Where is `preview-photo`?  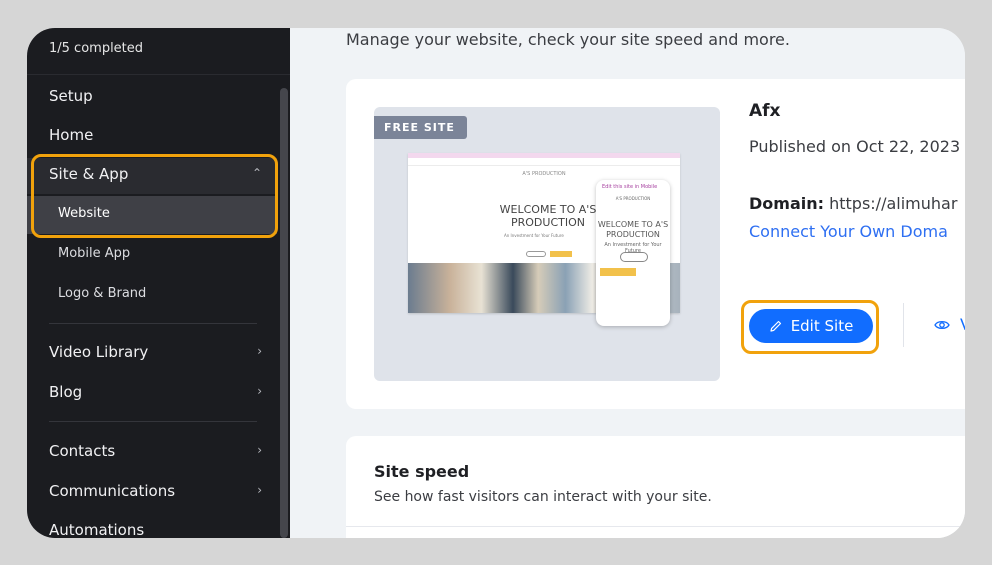 preview-photo is located at coordinates (513, 288).